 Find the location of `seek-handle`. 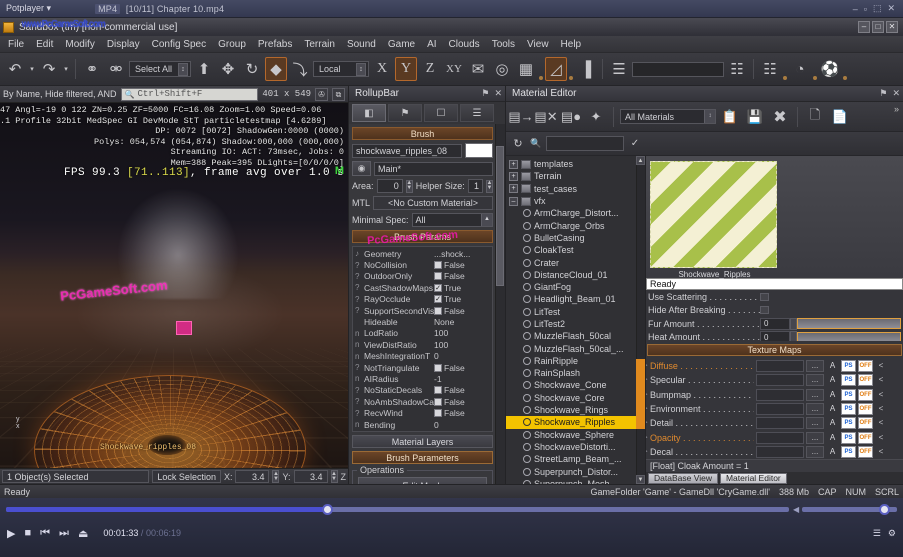

seek-handle is located at coordinates (328, 509).